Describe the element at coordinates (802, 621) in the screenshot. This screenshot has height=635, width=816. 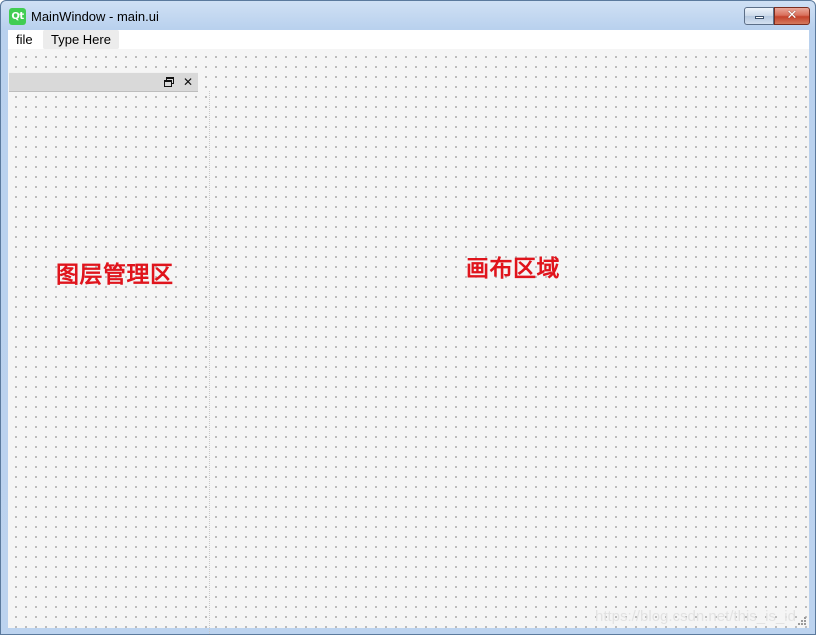
I see `resize-grip-icon` at that location.